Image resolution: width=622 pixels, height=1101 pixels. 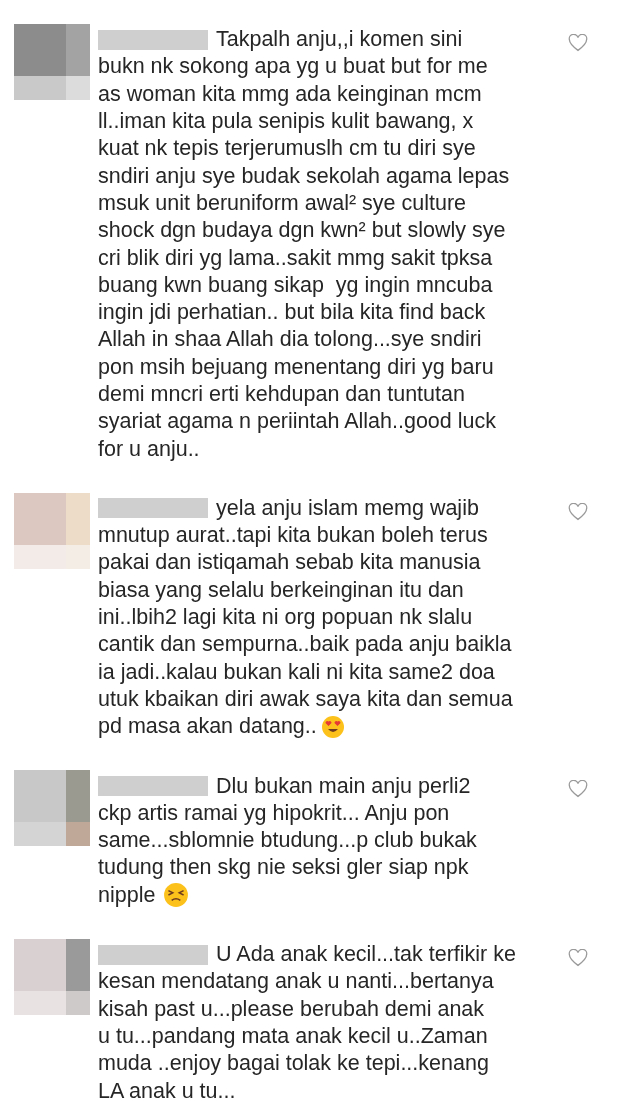 I want to click on comment-text-line: ingin jdi perhatian.. but bila kita find back, so click(x=292, y=313).